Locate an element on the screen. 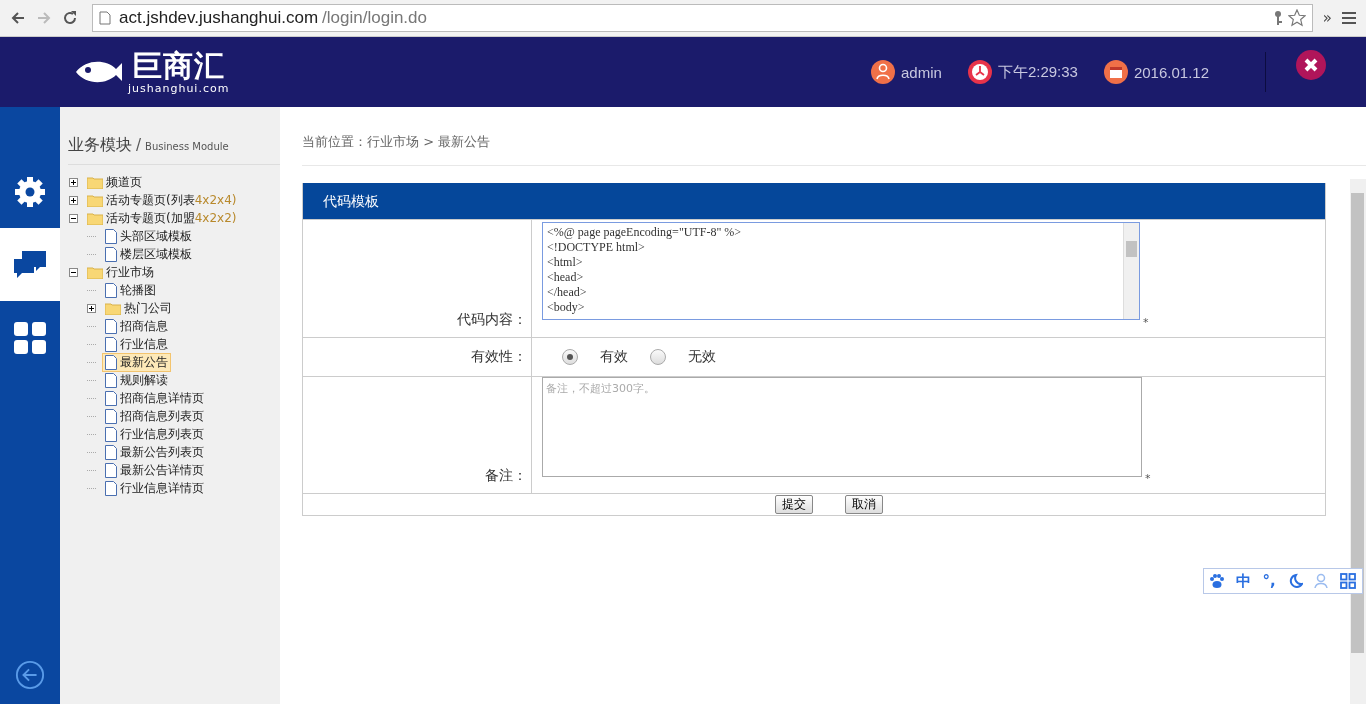 The image size is (1366, 704). tree-item: 最新公告详情页 is located at coordinates (154, 470).